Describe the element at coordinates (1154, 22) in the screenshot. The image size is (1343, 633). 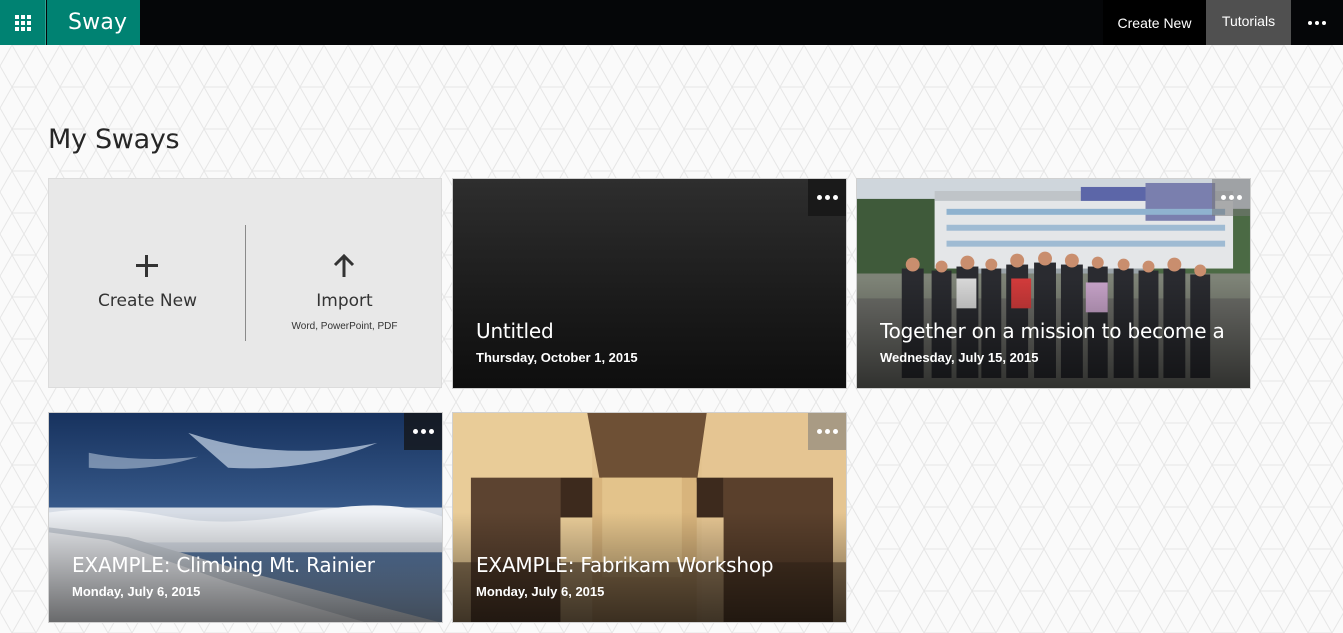
I see `create-new-nav-button: Create New` at that location.